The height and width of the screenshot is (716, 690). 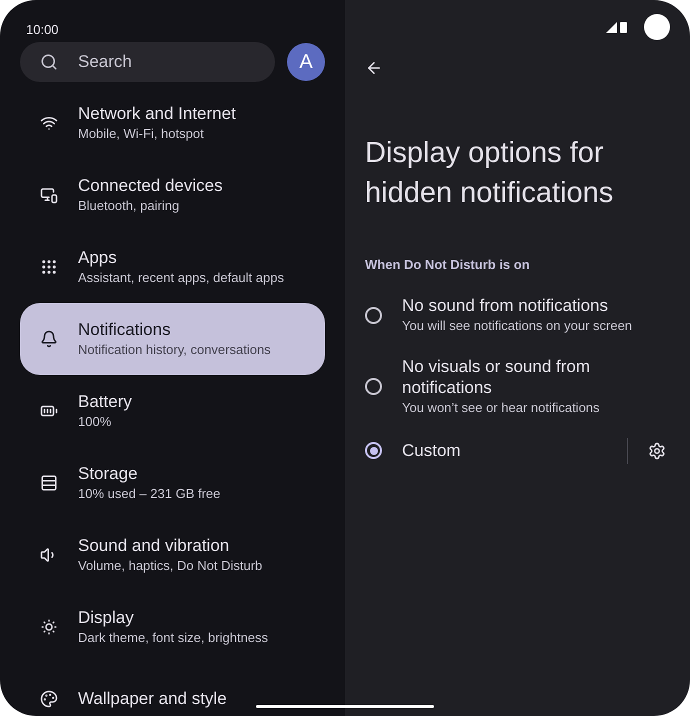 What do you see at coordinates (49, 339) in the screenshot?
I see `bell-icon` at bounding box center [49, 339].